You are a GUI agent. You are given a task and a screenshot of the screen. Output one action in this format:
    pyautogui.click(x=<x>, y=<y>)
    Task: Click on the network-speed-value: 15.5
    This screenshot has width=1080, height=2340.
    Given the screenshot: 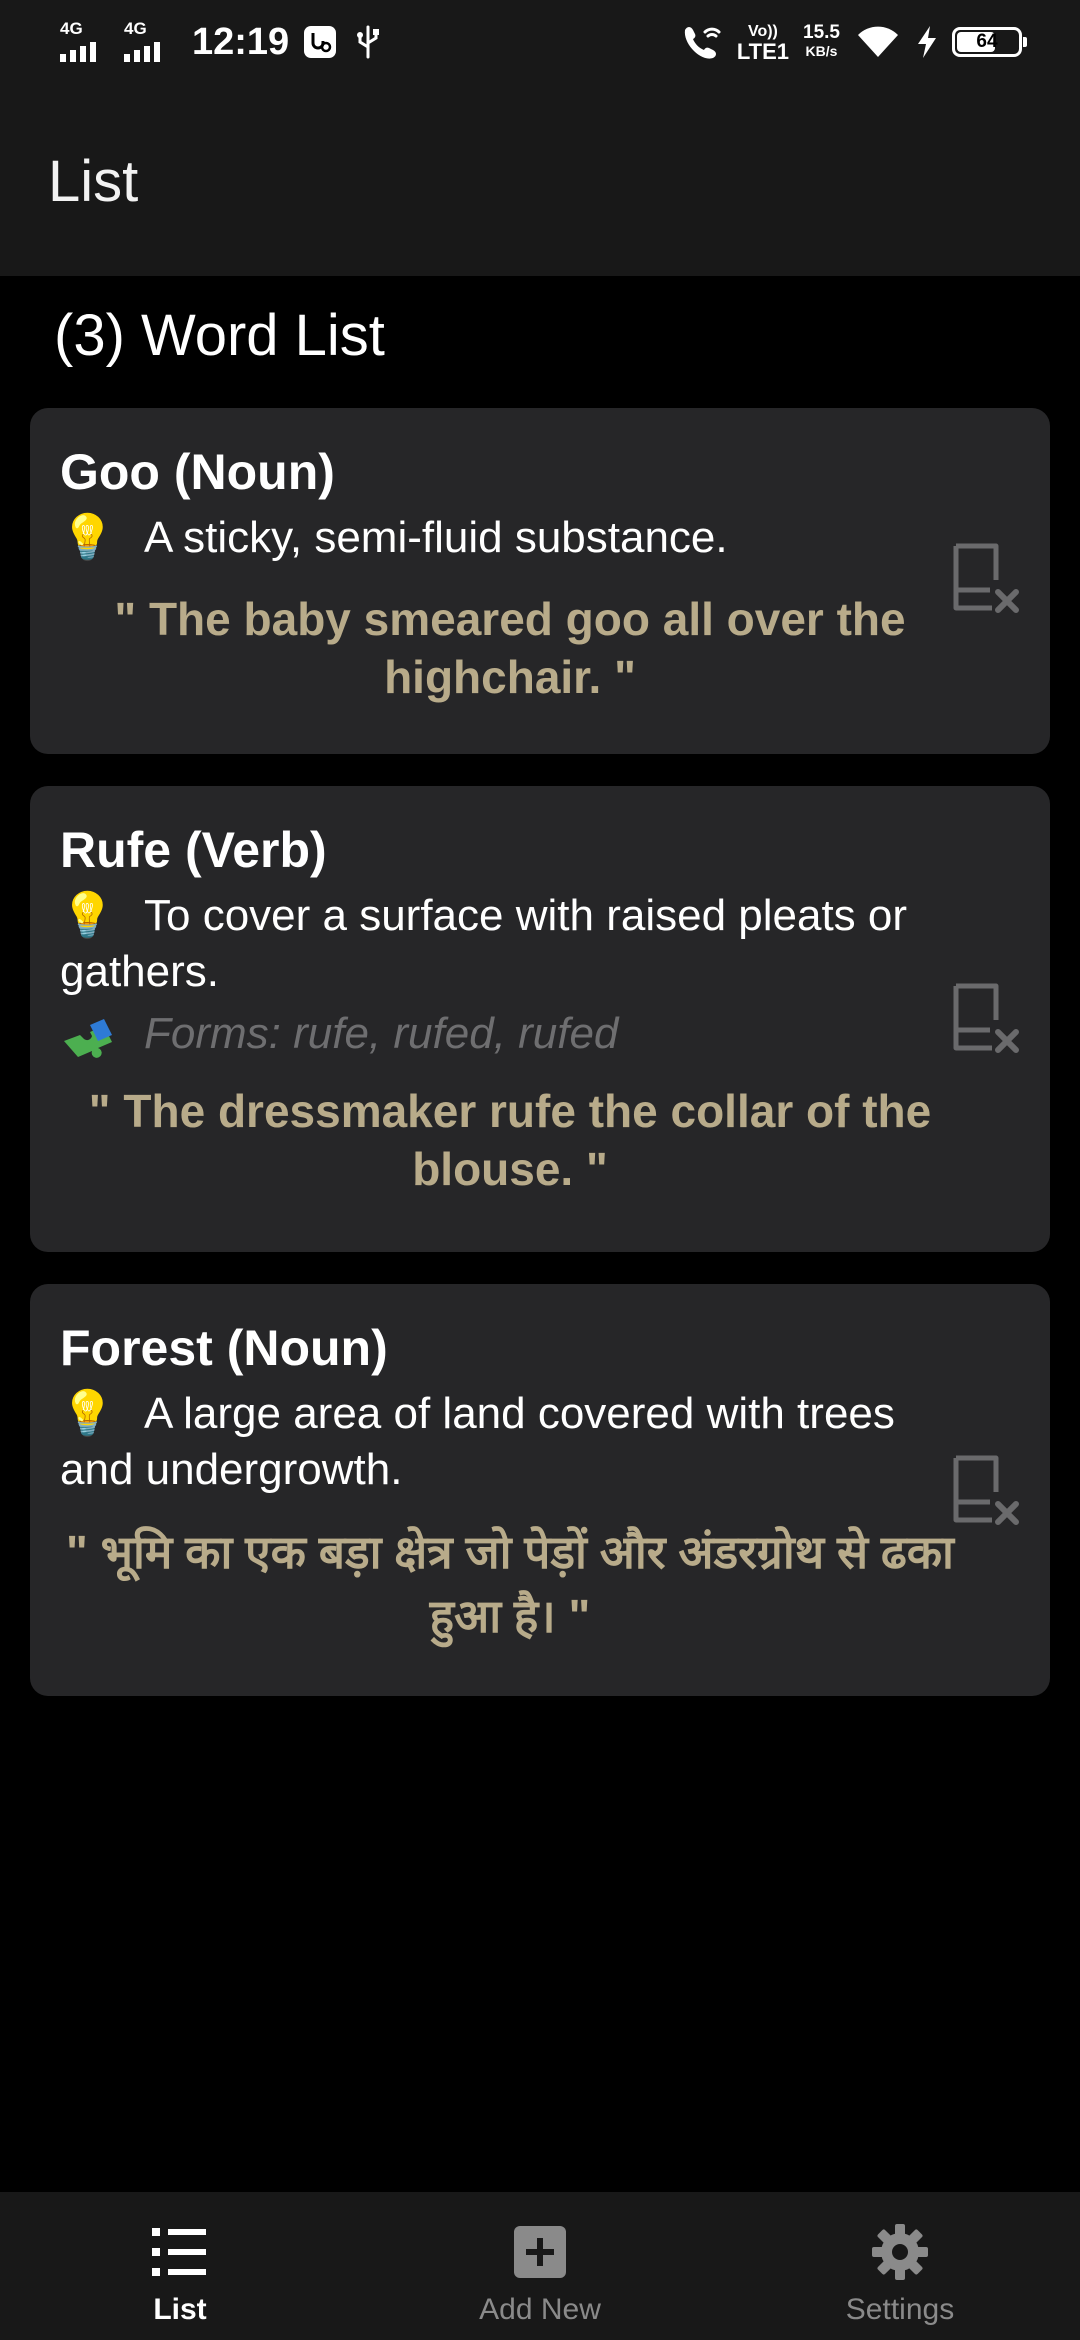 What is the action you would take?
    pyautogui.click(x=821, y=32)
    